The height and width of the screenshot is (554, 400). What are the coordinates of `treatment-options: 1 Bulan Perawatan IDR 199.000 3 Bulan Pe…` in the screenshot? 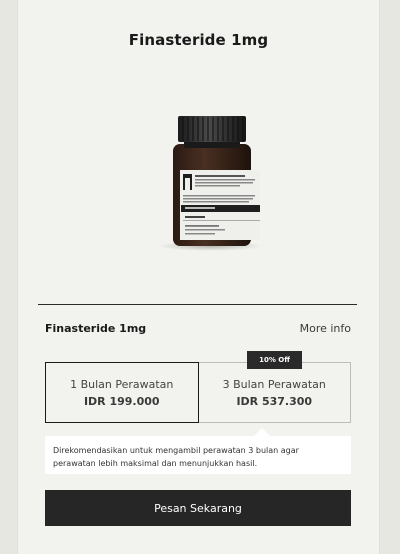 It's located at (198, 392).